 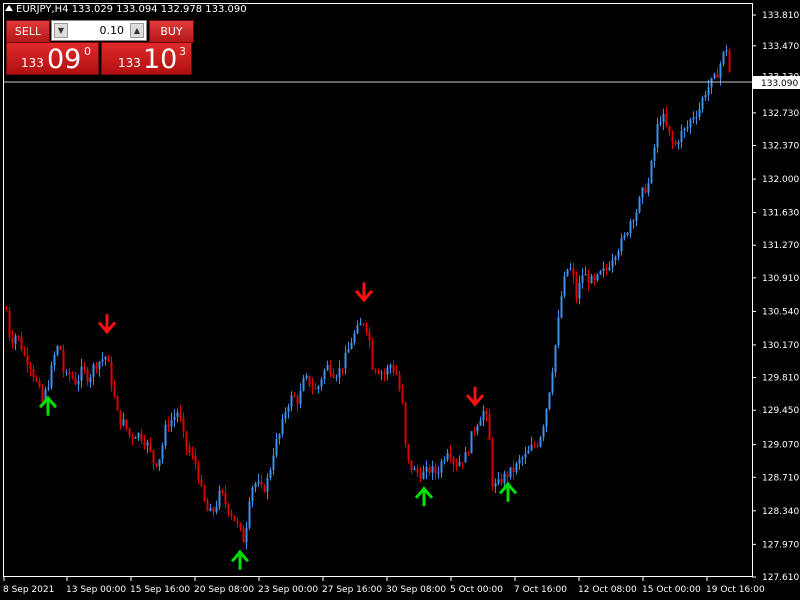 I want to click on sell-price-sup: 0, so click(x=87, y=51).